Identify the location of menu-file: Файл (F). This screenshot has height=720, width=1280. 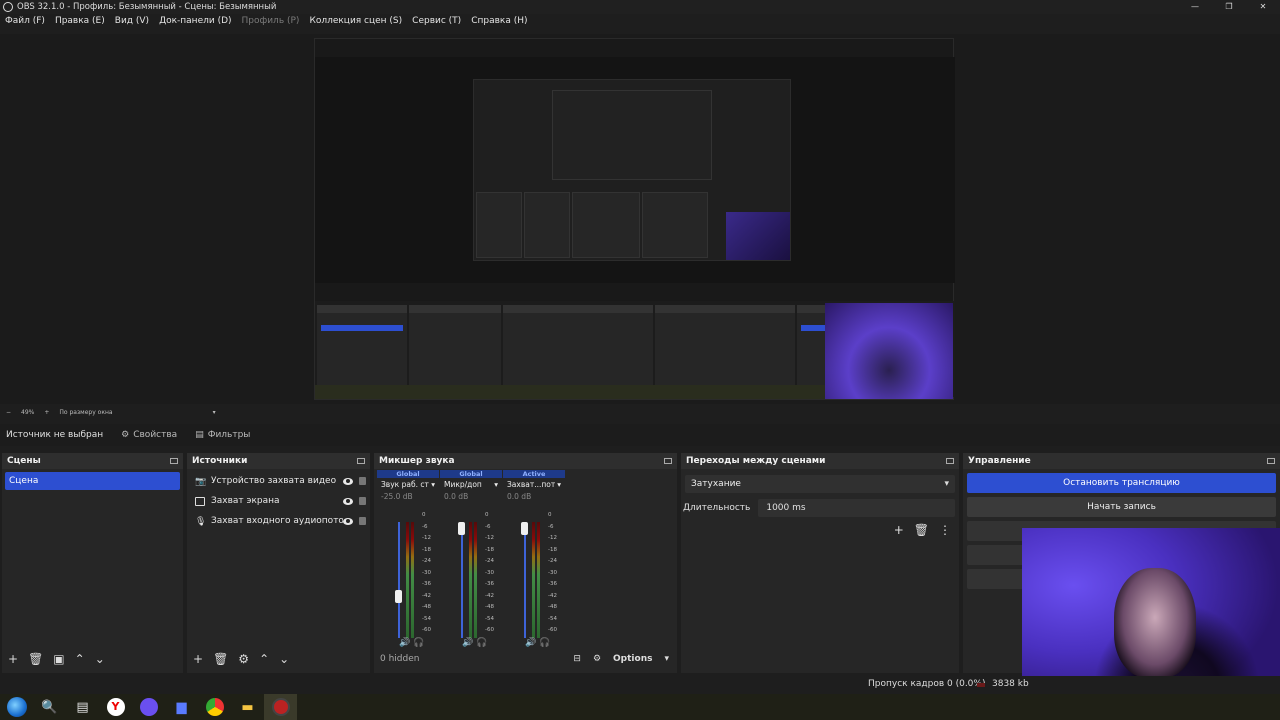
(25, 24).